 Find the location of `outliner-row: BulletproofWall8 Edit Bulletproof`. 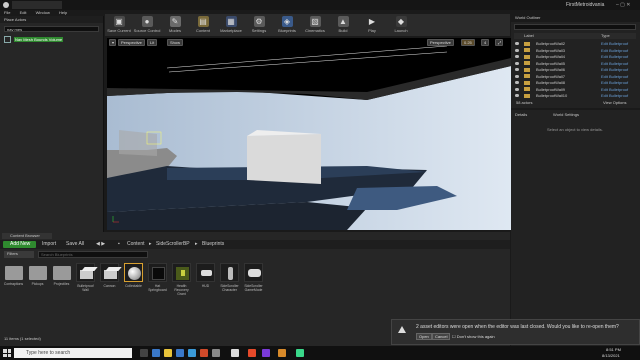

outliner-row: BulletproofWall8 Edit Bulletproof is located at coordinates (575, 83).